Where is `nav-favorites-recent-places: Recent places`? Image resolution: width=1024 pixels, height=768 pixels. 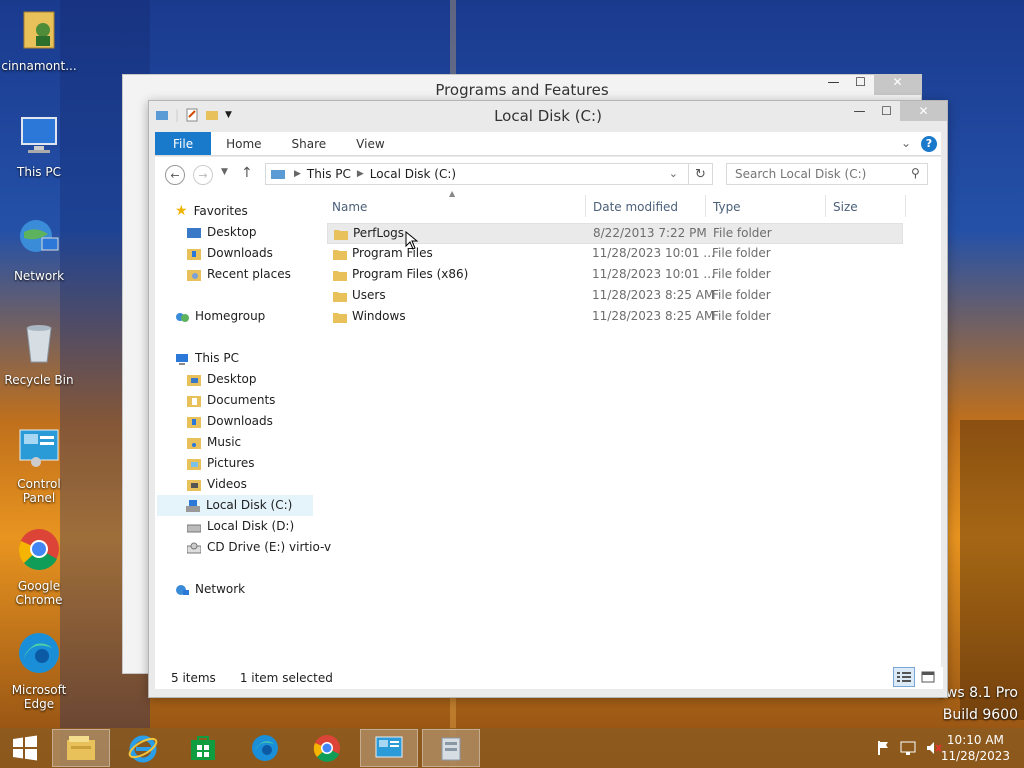
nav-favorites-recent-places: Recent places is located at coordinates (239, 274).